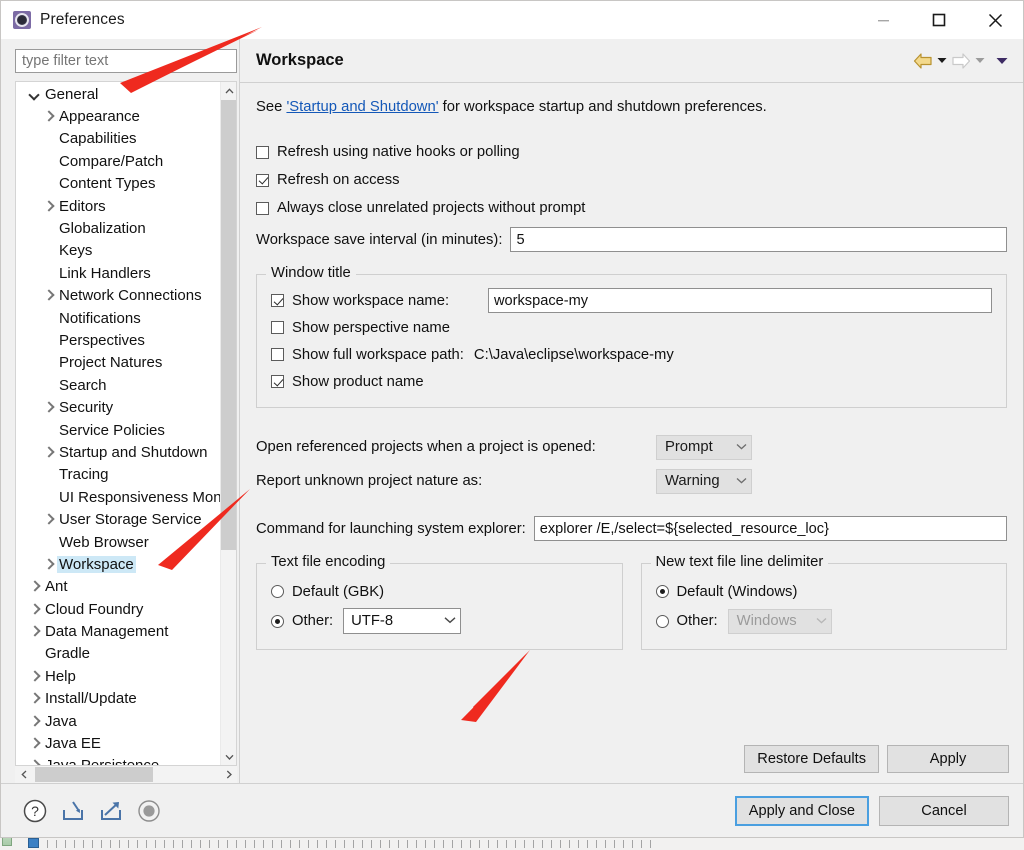 The image size is (1024, 850). What do you see at coordinates (689, 447) in the screenshot?
I see `open-referenced-projects-value: Prompt` at bounding box center [689, 447].